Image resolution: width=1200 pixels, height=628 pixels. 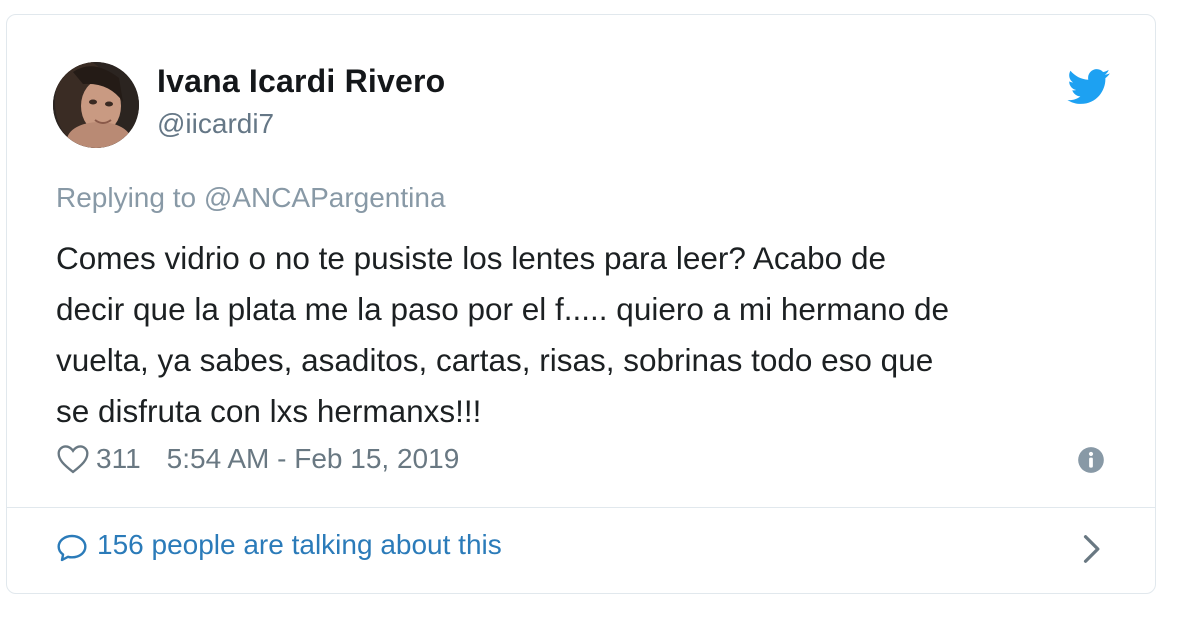 What do you see at coordinates (313, 459) in the screenshot?
I see `timestamp: 5:54 AM - Feb 15, 2019` at bounding box center [313, 459].